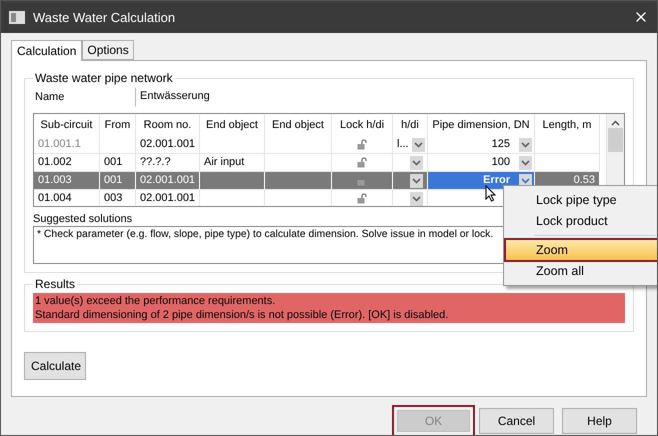 Image resolution: width=658 pixels, height=436 pixels. What do you see at coordinates (104, 78) in the screenshot?
I see `group-legend: Waste water pipe network` at bounding box center [104, 78].